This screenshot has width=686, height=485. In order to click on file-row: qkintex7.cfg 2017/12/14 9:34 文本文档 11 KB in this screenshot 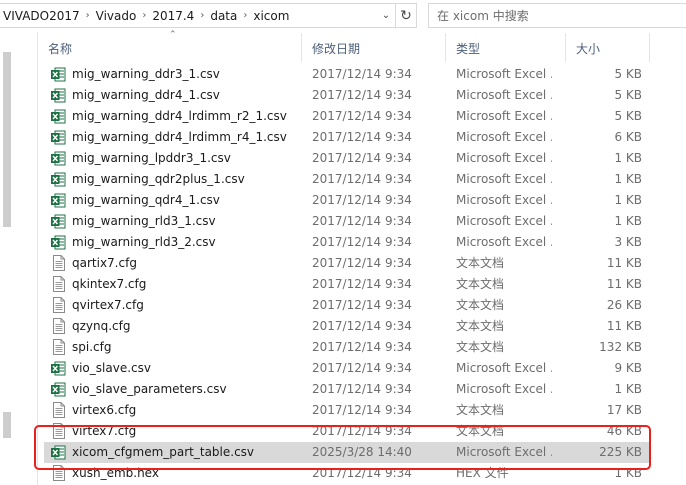, I will do `click(347, 284)`.